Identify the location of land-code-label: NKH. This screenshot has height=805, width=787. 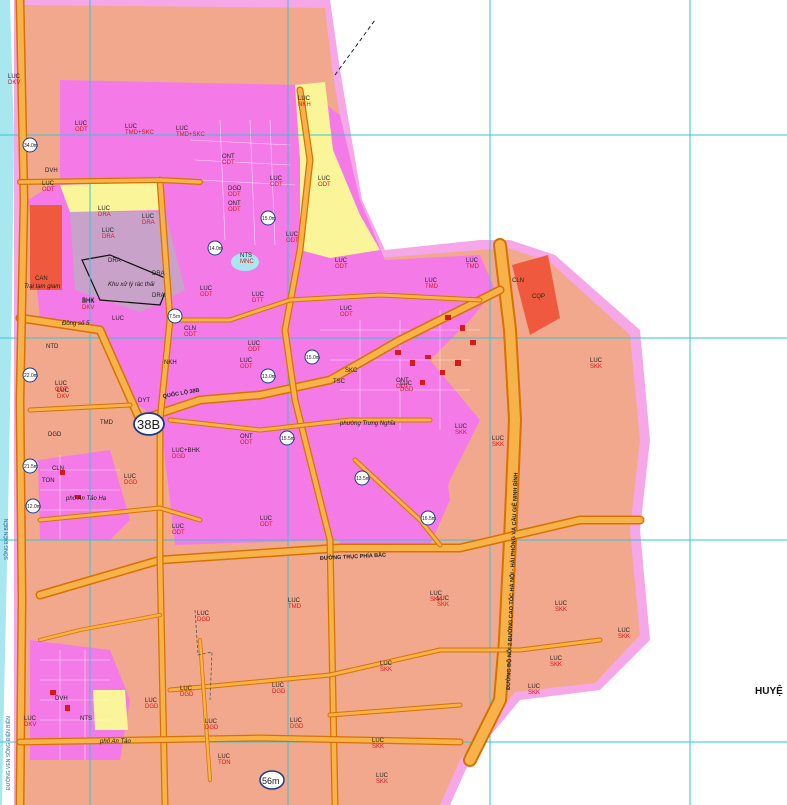
(170, 363).